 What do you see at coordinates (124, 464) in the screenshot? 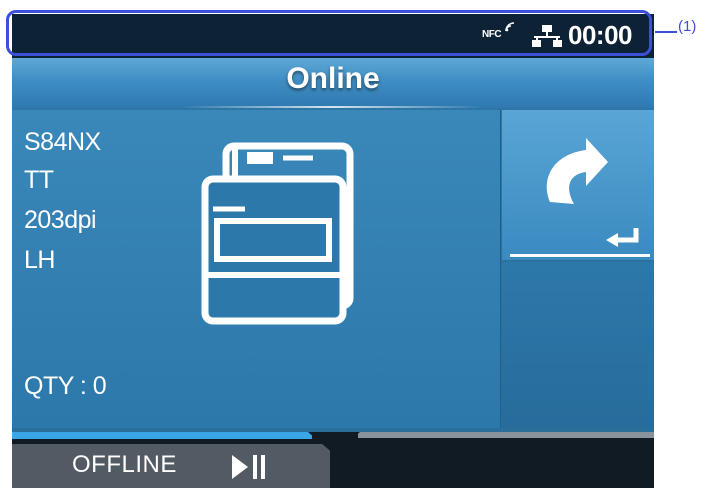
I see `offline-button-label: OFFLINE` at bounding box center [124, 464].